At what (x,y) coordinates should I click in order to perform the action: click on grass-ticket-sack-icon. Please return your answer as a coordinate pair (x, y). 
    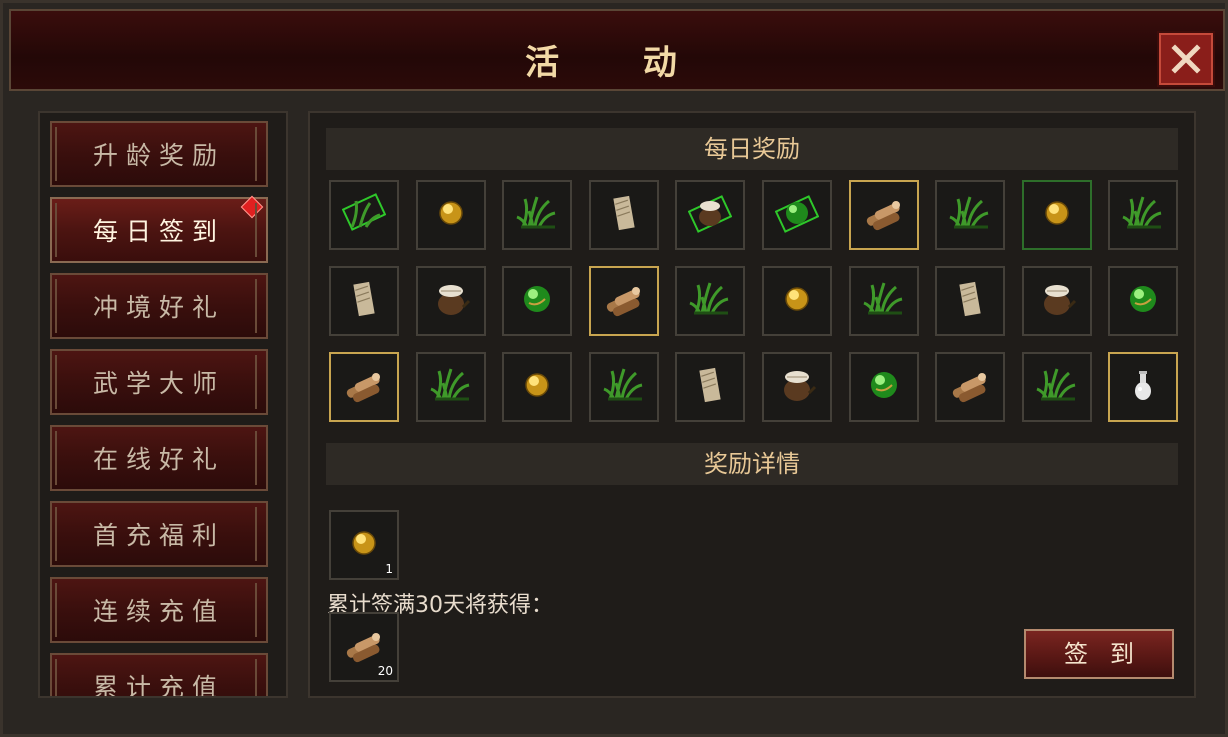
    Looking at the image, I should click on (710, 215).